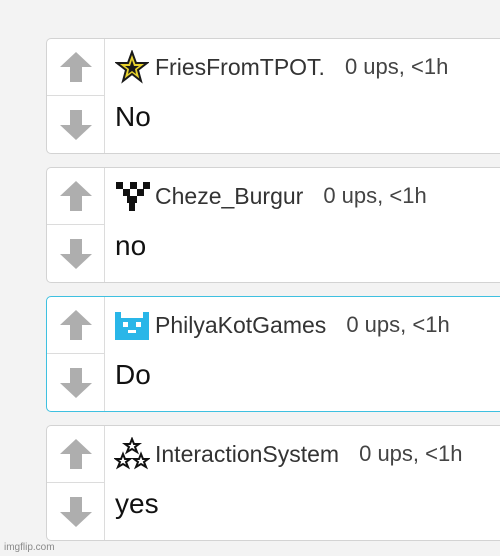  I want to click on comment-text: No, so click(133, 116).